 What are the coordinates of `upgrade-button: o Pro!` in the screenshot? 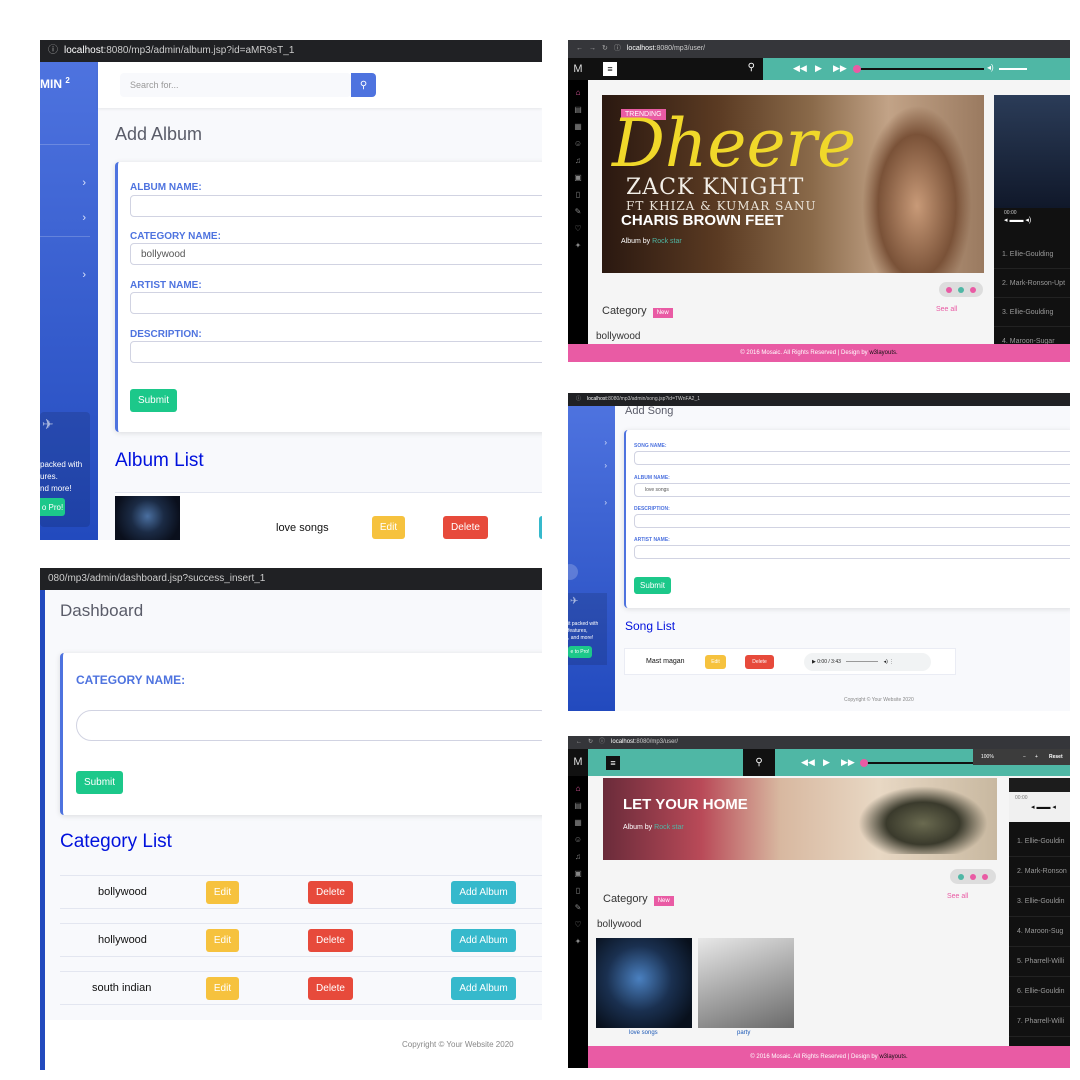 It's located at (52, 507).